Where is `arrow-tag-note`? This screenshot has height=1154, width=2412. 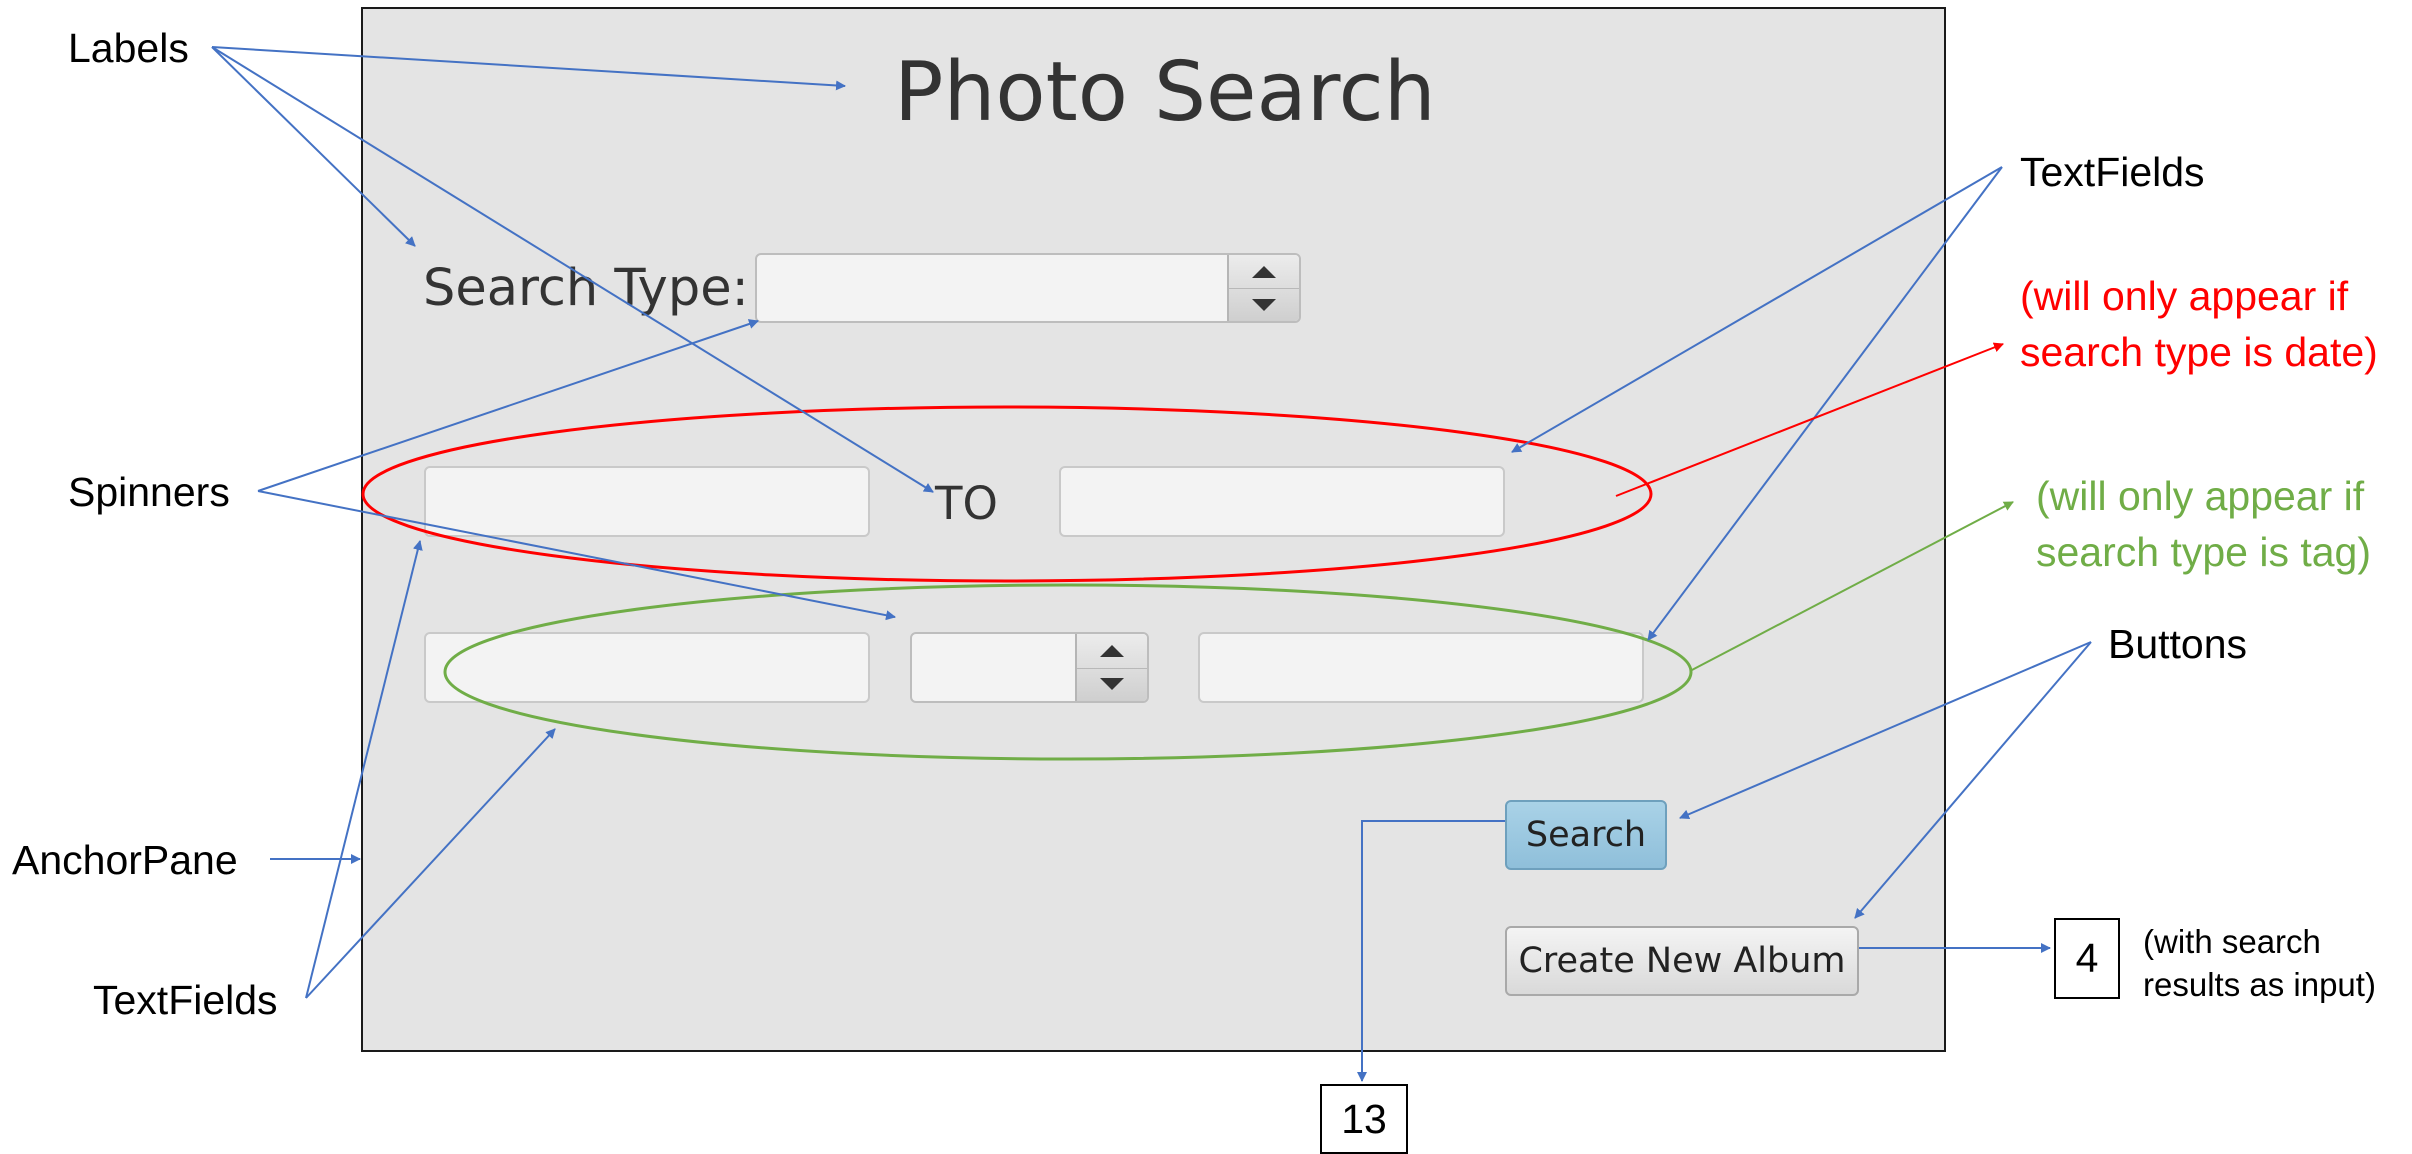
arrow-tag-note is located at coordinates (1851, 586).